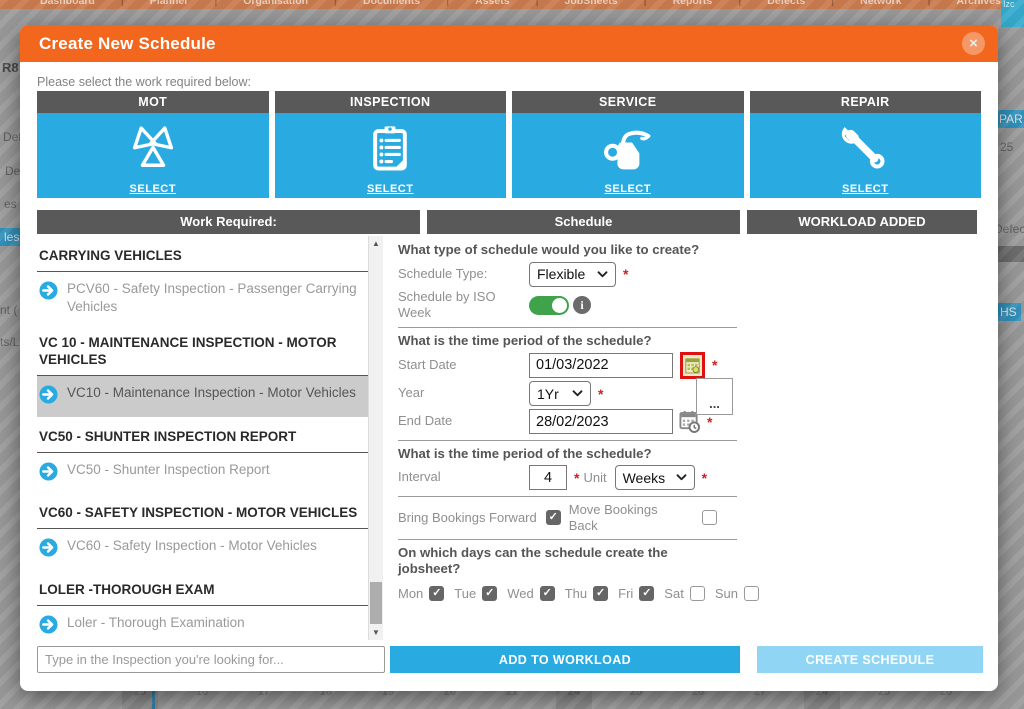  I want to click on move-bookings-back-checkbox, so click(709, 517).